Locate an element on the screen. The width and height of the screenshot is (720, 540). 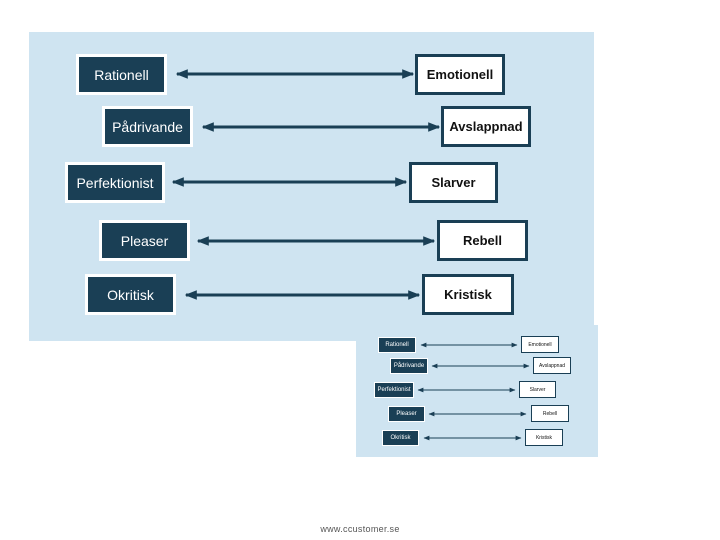
left-trait-box: Okritisk is located at coordinates (130, 294).